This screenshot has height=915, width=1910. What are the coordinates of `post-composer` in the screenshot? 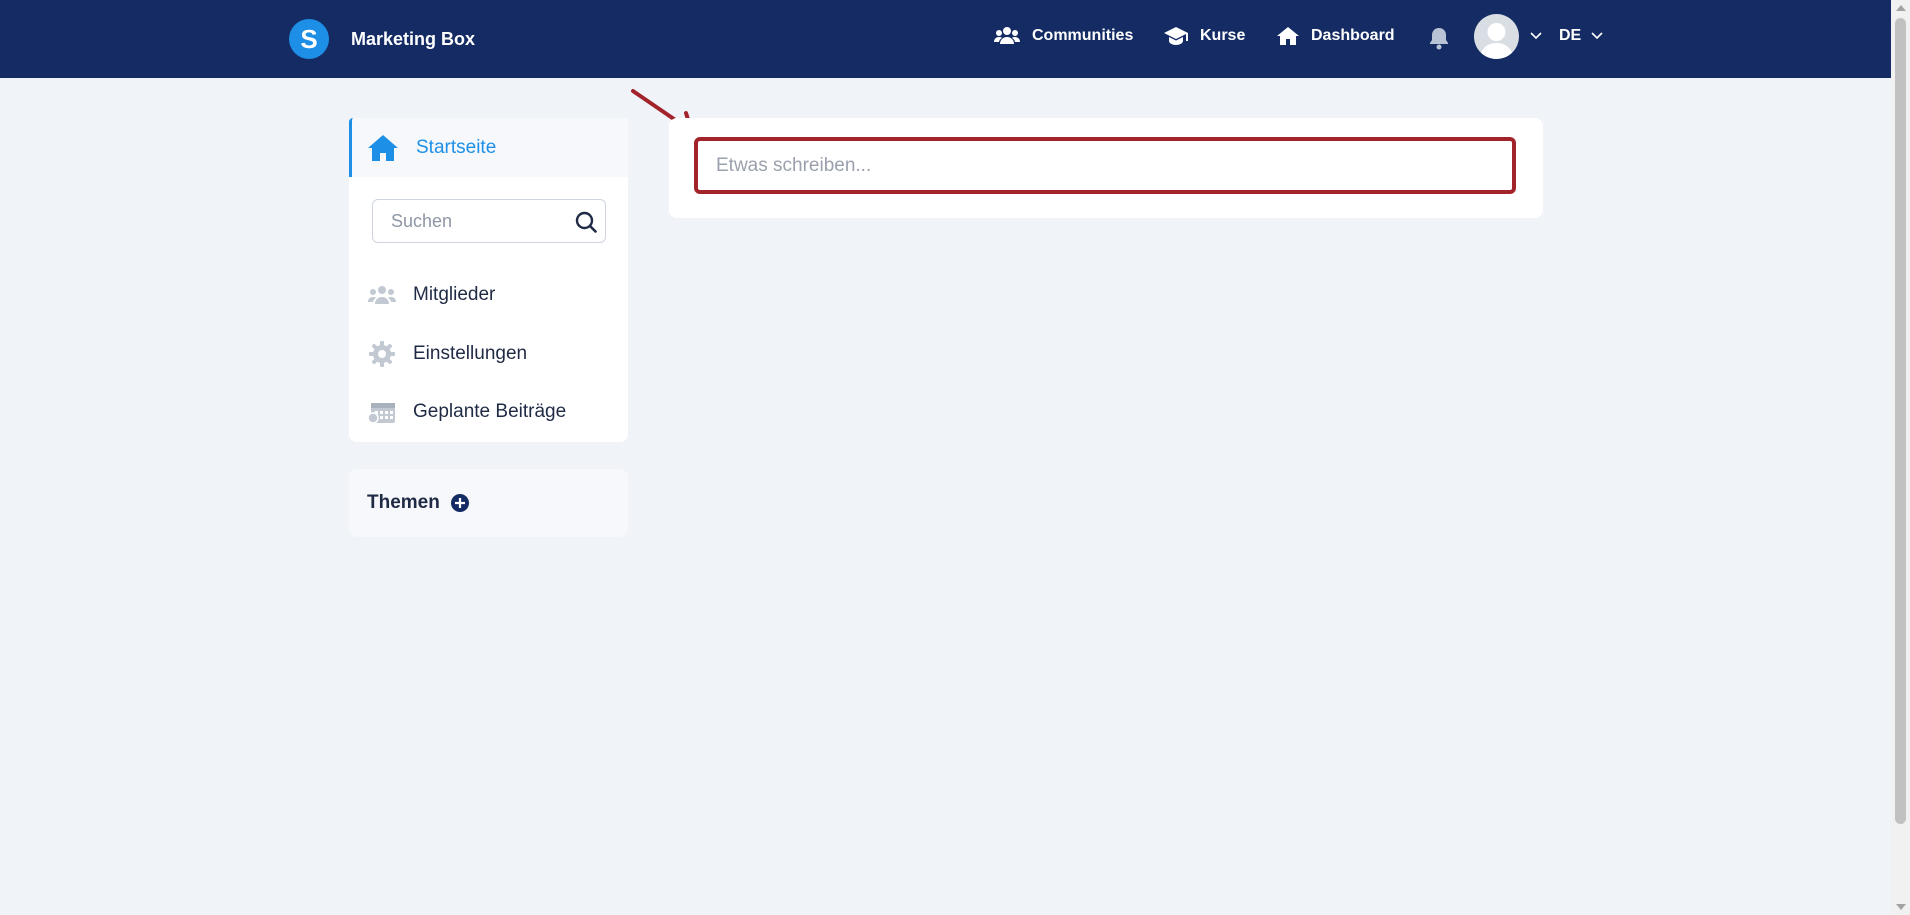 It's located at (1106, 168).